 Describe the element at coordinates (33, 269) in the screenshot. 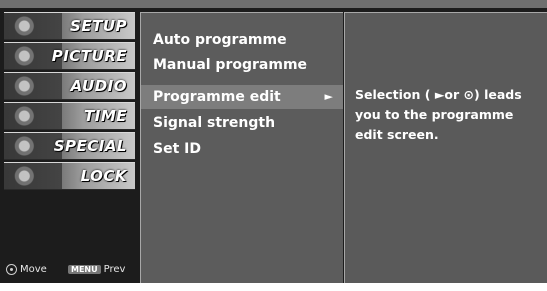

I see `move-label: Move` at that location.